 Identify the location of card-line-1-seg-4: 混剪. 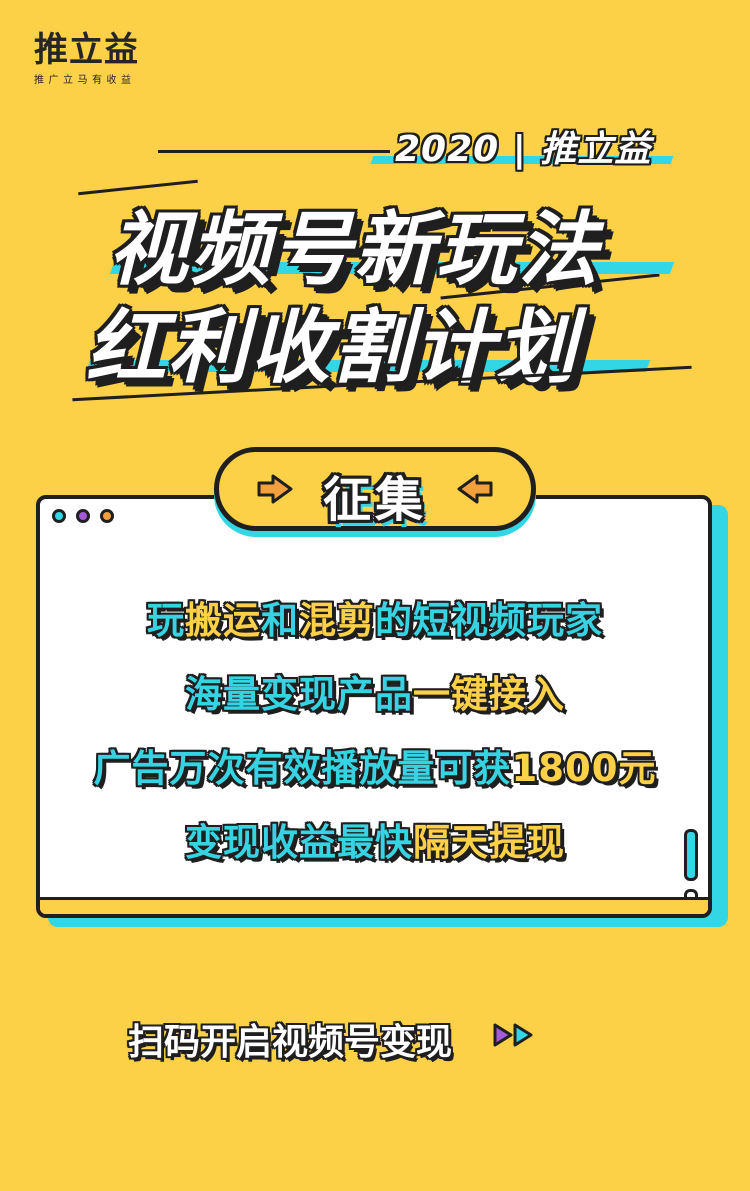
(337, 620).